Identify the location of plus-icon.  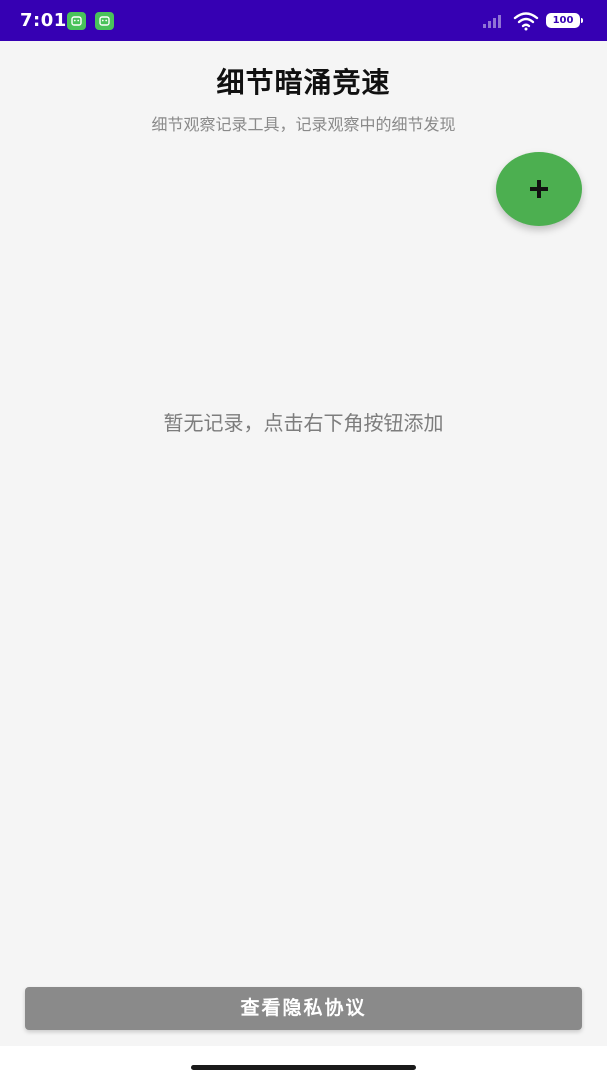
(539, 189).